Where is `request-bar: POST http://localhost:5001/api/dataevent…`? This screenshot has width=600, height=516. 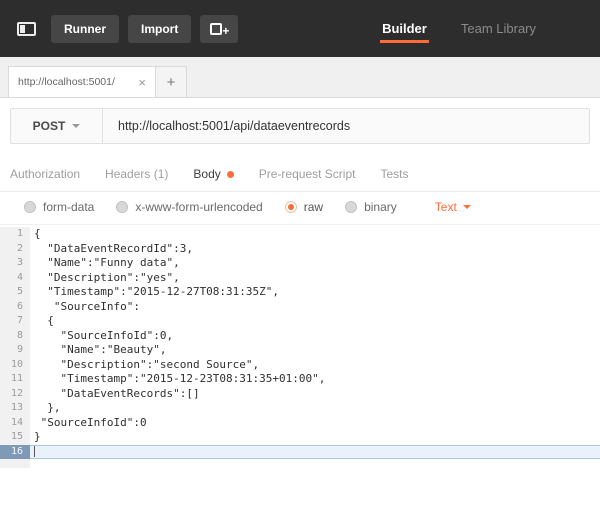
request-bar: POST http://localhost:5001/api/dataevent… is located at coordinates (300, 126).